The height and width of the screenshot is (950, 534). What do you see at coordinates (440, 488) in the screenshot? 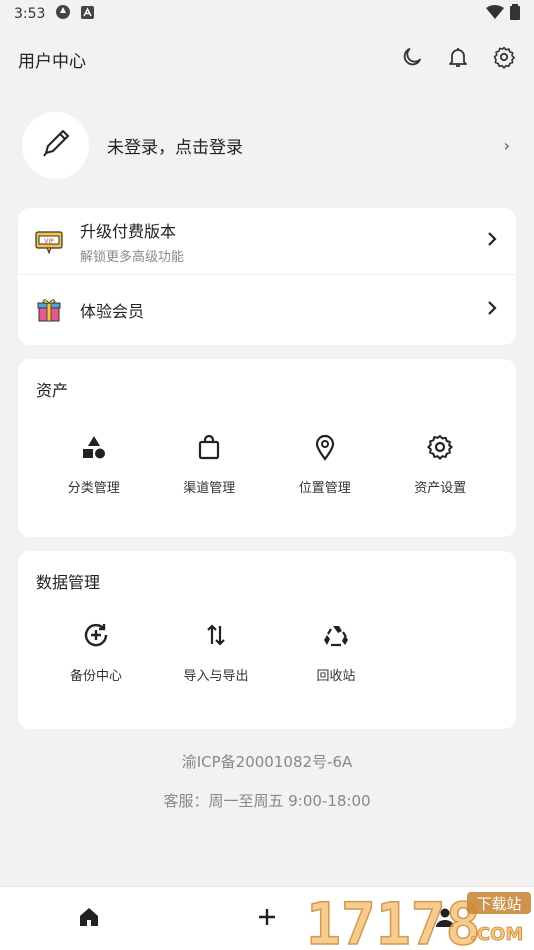
I see `asset-settings-label: 资产设置` at bounding box center [440, 488].